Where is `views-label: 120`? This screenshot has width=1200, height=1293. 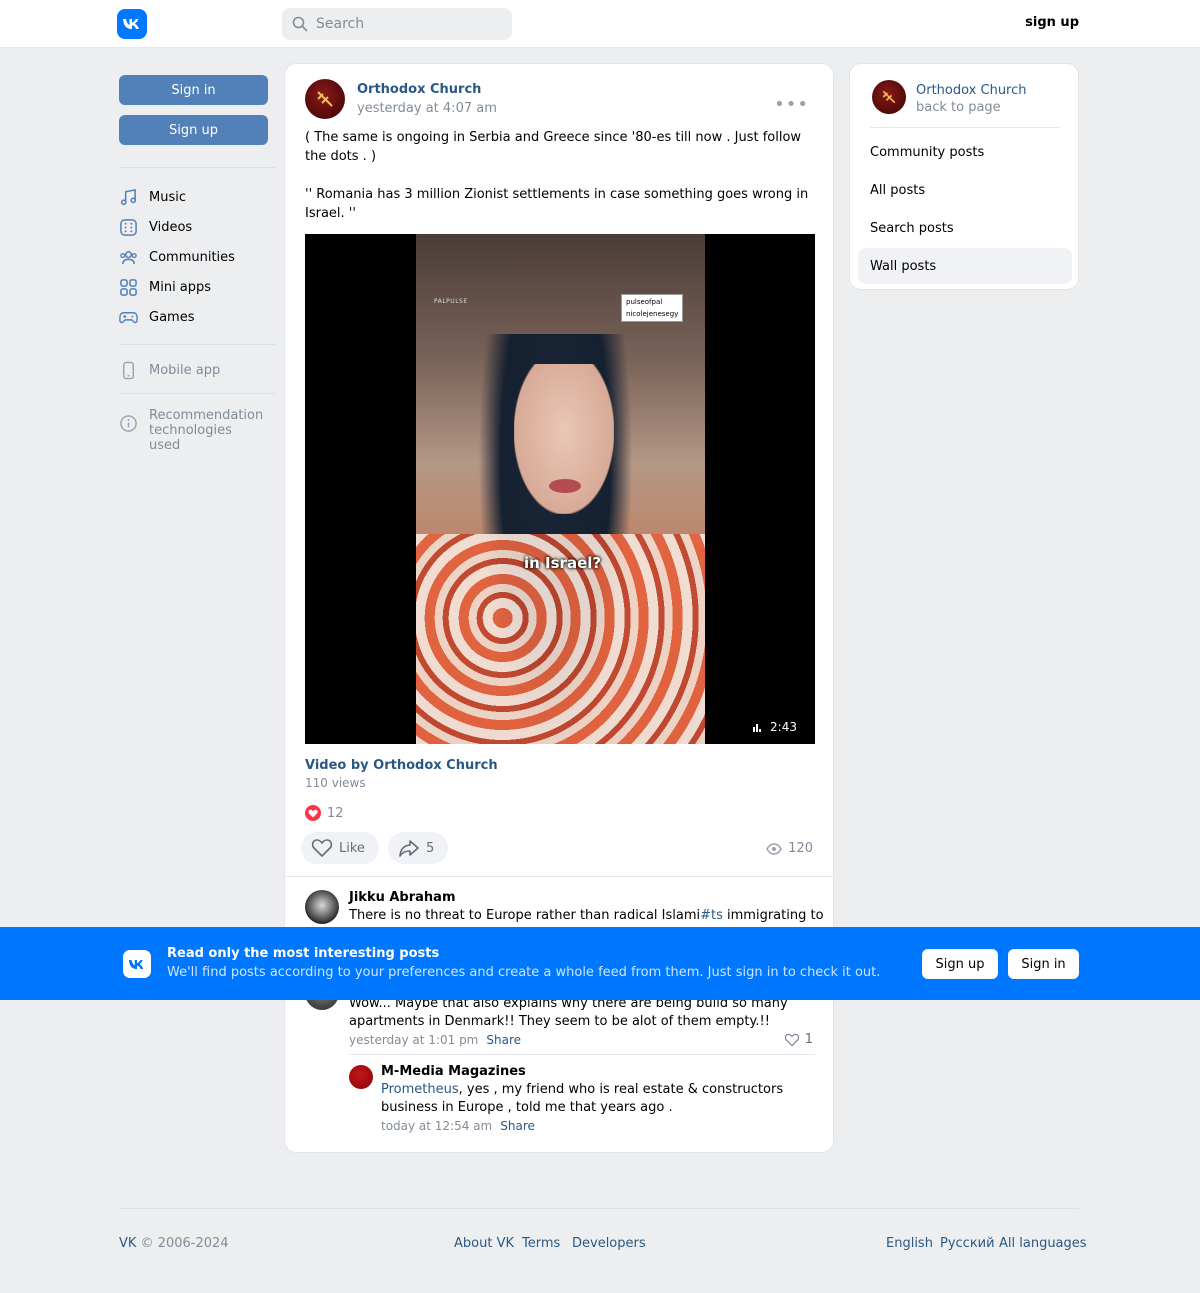 views-label: 120 is located at coordinates (800, 848).